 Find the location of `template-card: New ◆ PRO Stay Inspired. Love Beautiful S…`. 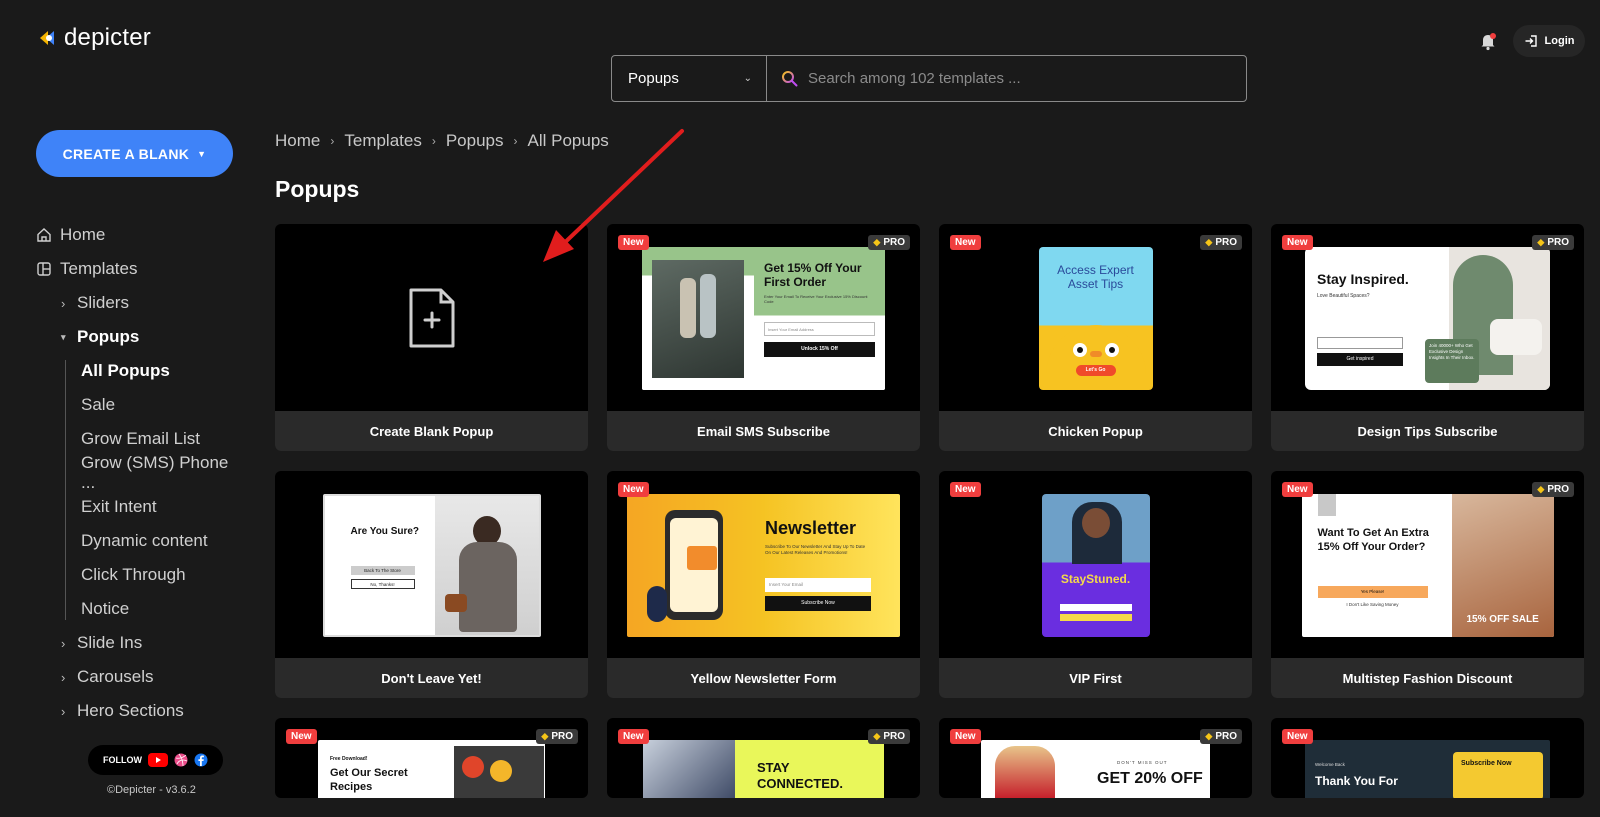

template-card: New ◆ PRO Stay Inspired. Love Beautiful S… is located at coordinates (1427, 337).